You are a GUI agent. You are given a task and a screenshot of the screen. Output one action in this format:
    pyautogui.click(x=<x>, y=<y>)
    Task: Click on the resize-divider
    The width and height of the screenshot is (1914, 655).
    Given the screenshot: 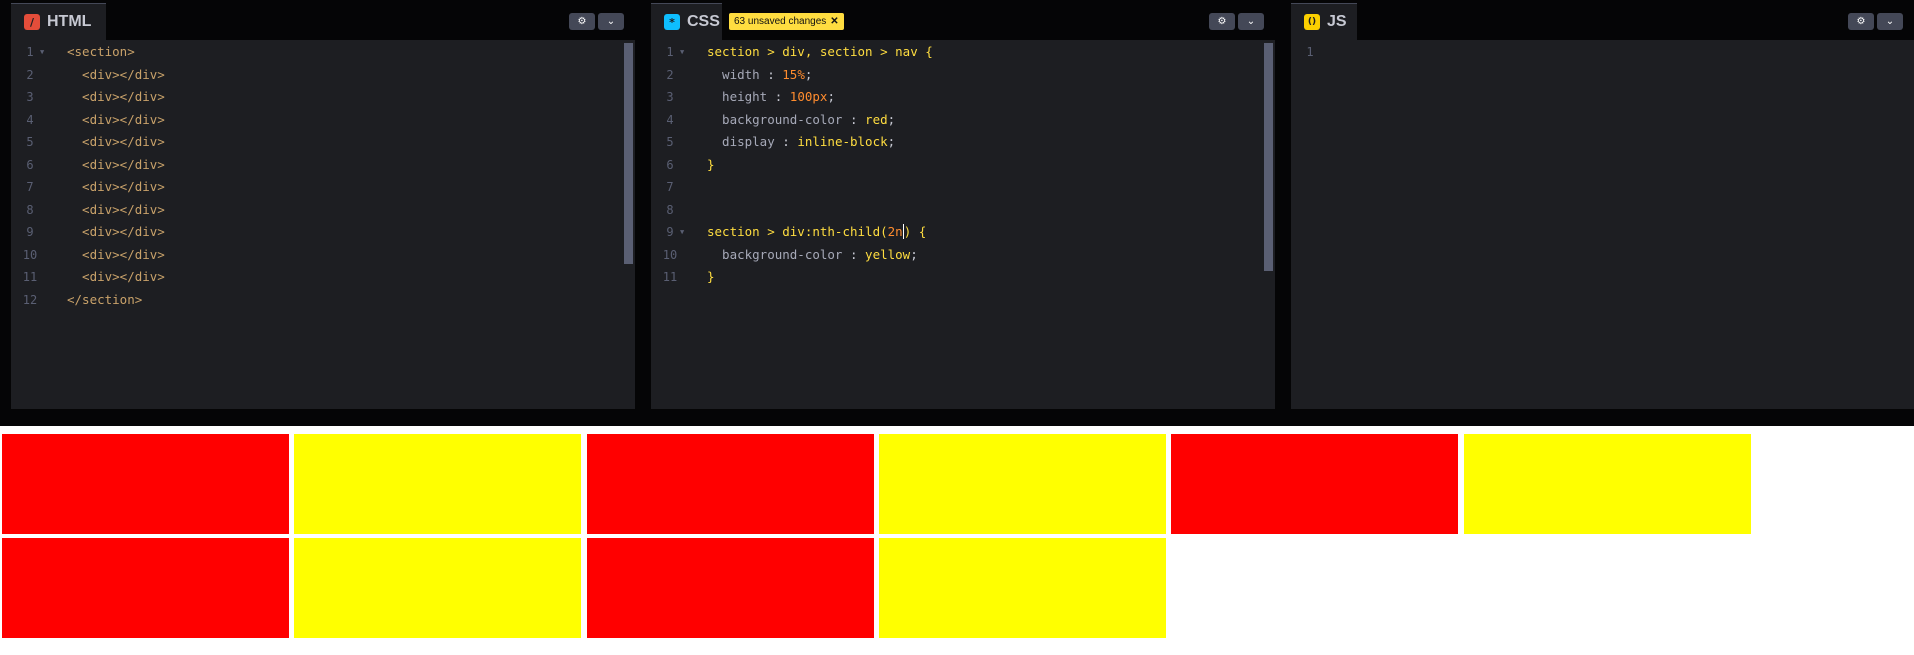 What is the action you would take?
    pyautogui.click(x=957, y=417)
    